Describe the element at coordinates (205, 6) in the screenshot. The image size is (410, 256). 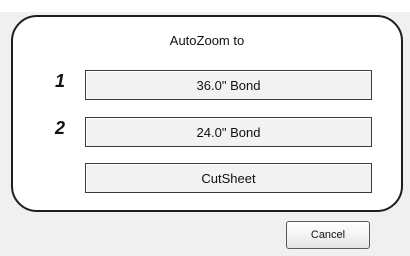
I see `top-strip` at that location.